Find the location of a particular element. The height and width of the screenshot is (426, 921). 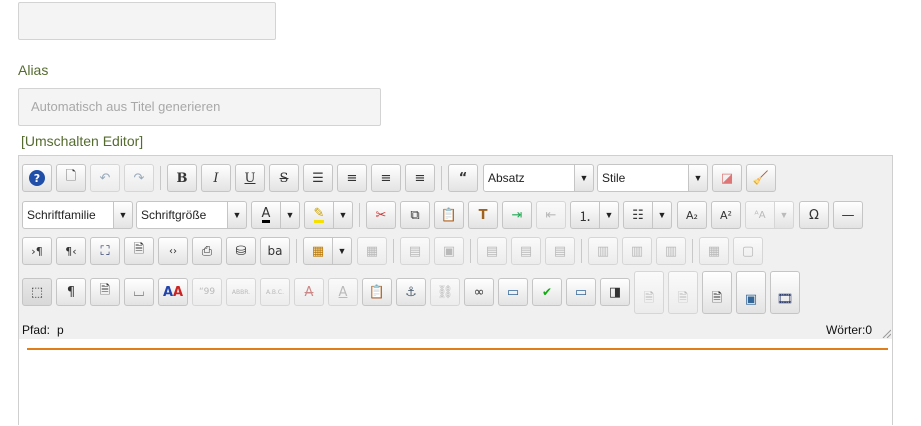

image-button: ▭ is located at coordinates (513, 292).